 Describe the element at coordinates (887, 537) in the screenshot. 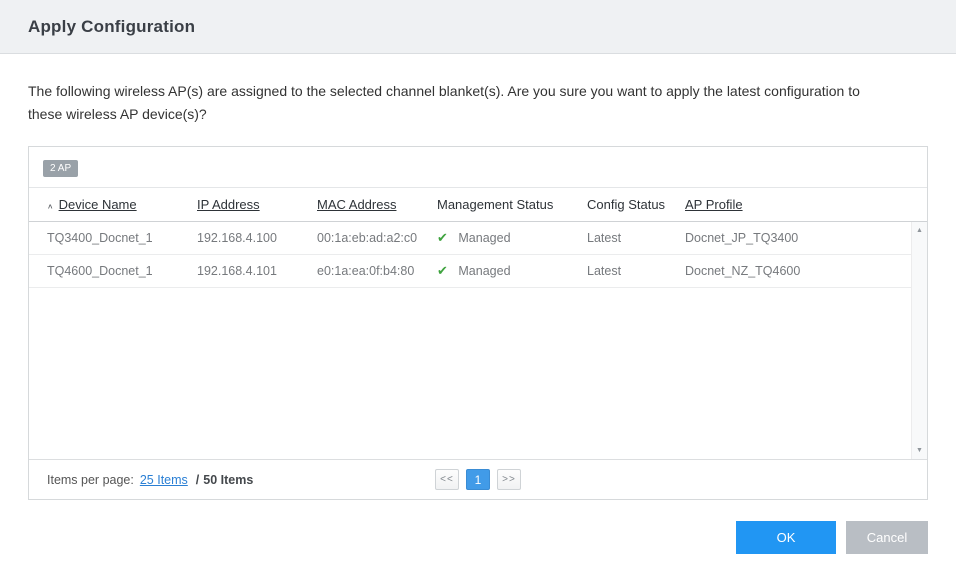

I see `cancel-button: Cancel` at that location.